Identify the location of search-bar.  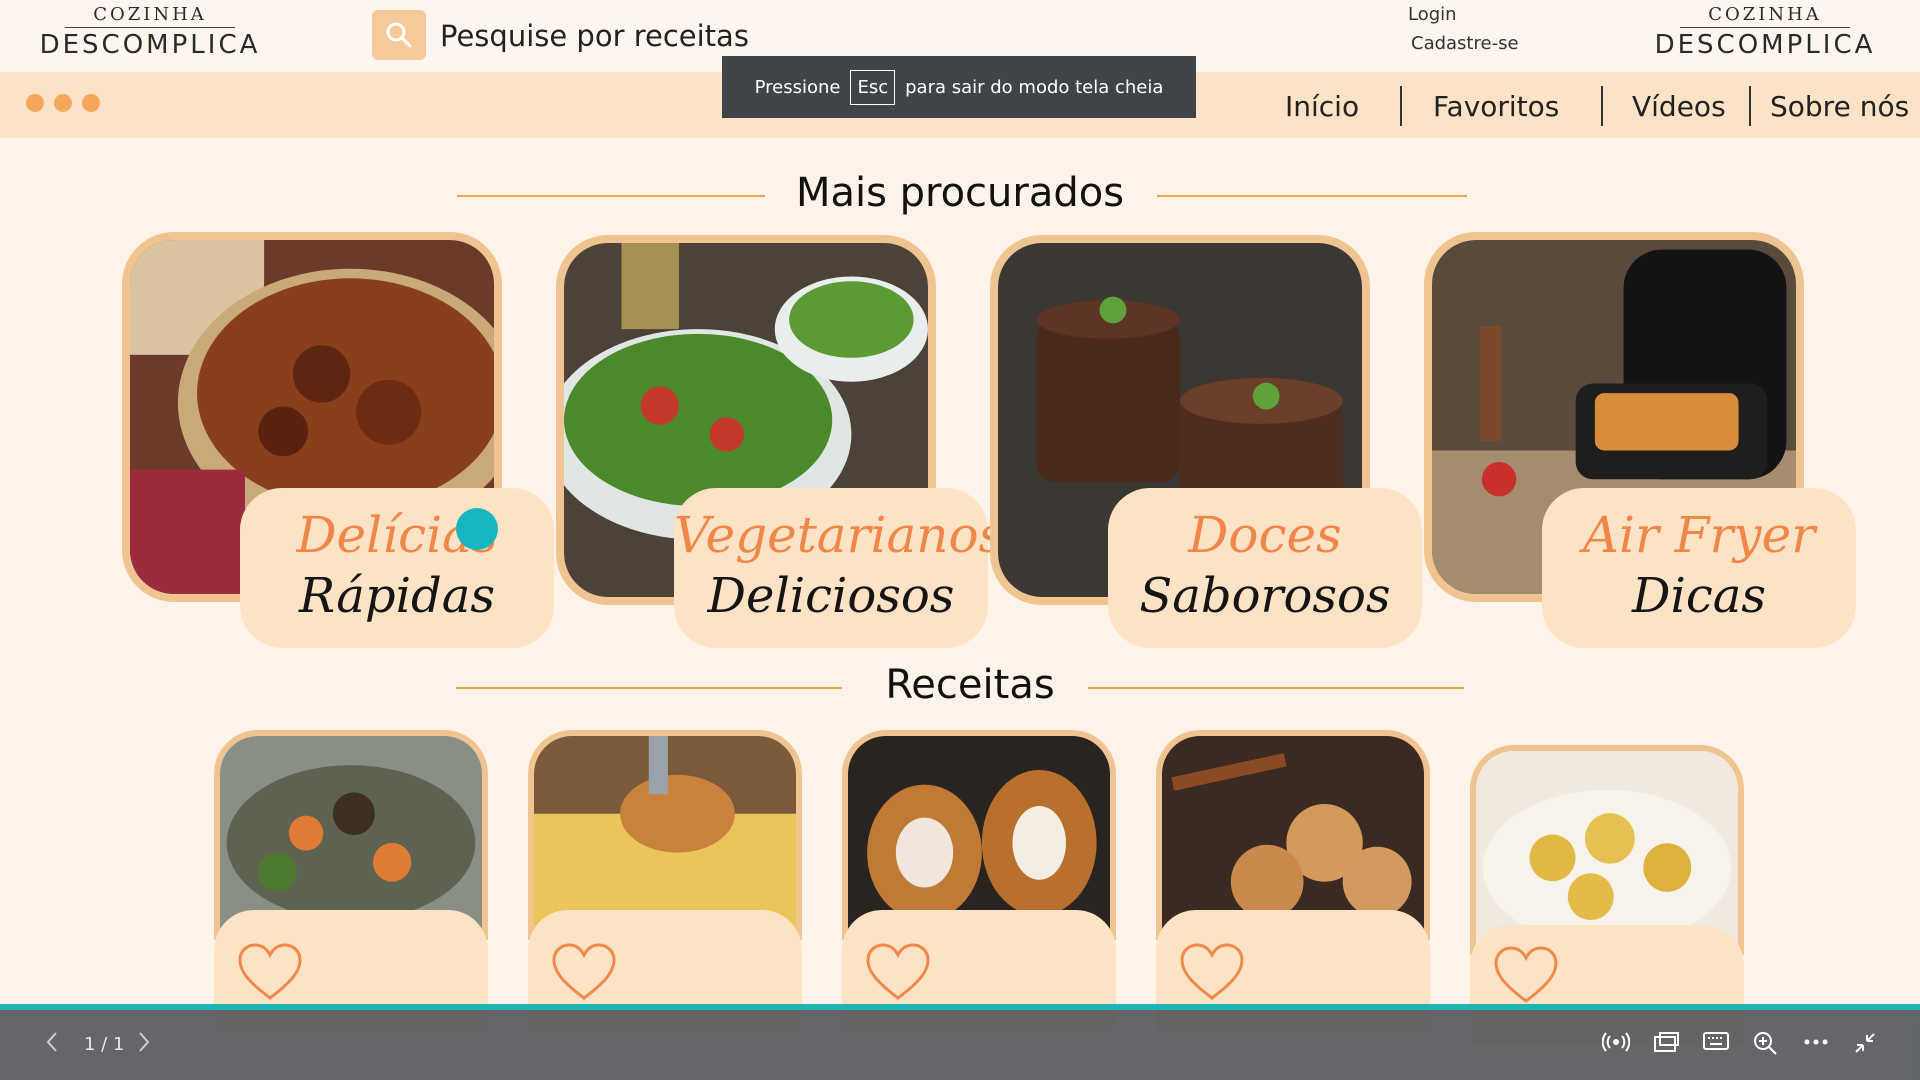
(862, 35).